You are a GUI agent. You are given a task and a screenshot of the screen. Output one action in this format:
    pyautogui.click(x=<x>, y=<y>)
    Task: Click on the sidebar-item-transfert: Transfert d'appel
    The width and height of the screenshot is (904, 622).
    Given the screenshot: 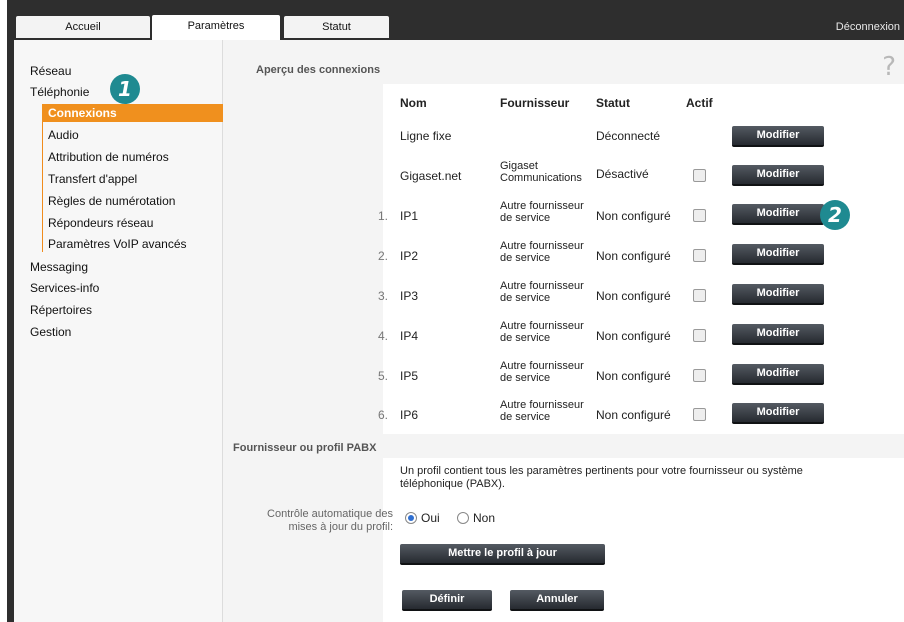 What is the action you would take?
    pyautogui.click(x=92, y=179)
    